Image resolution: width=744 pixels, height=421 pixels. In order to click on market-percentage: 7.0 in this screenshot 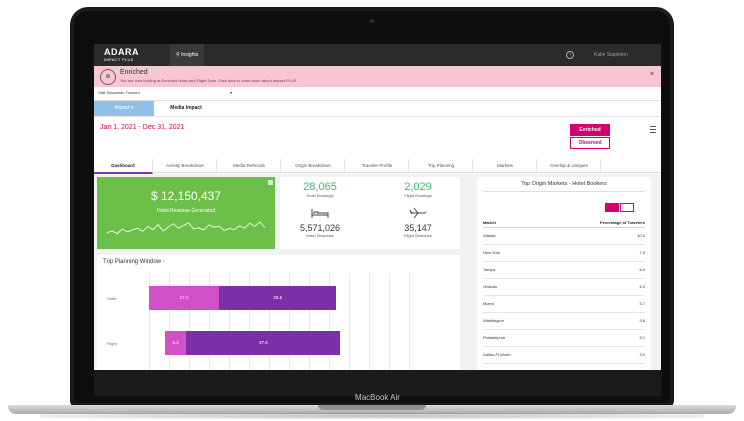, I will do `click(642, 252)`.